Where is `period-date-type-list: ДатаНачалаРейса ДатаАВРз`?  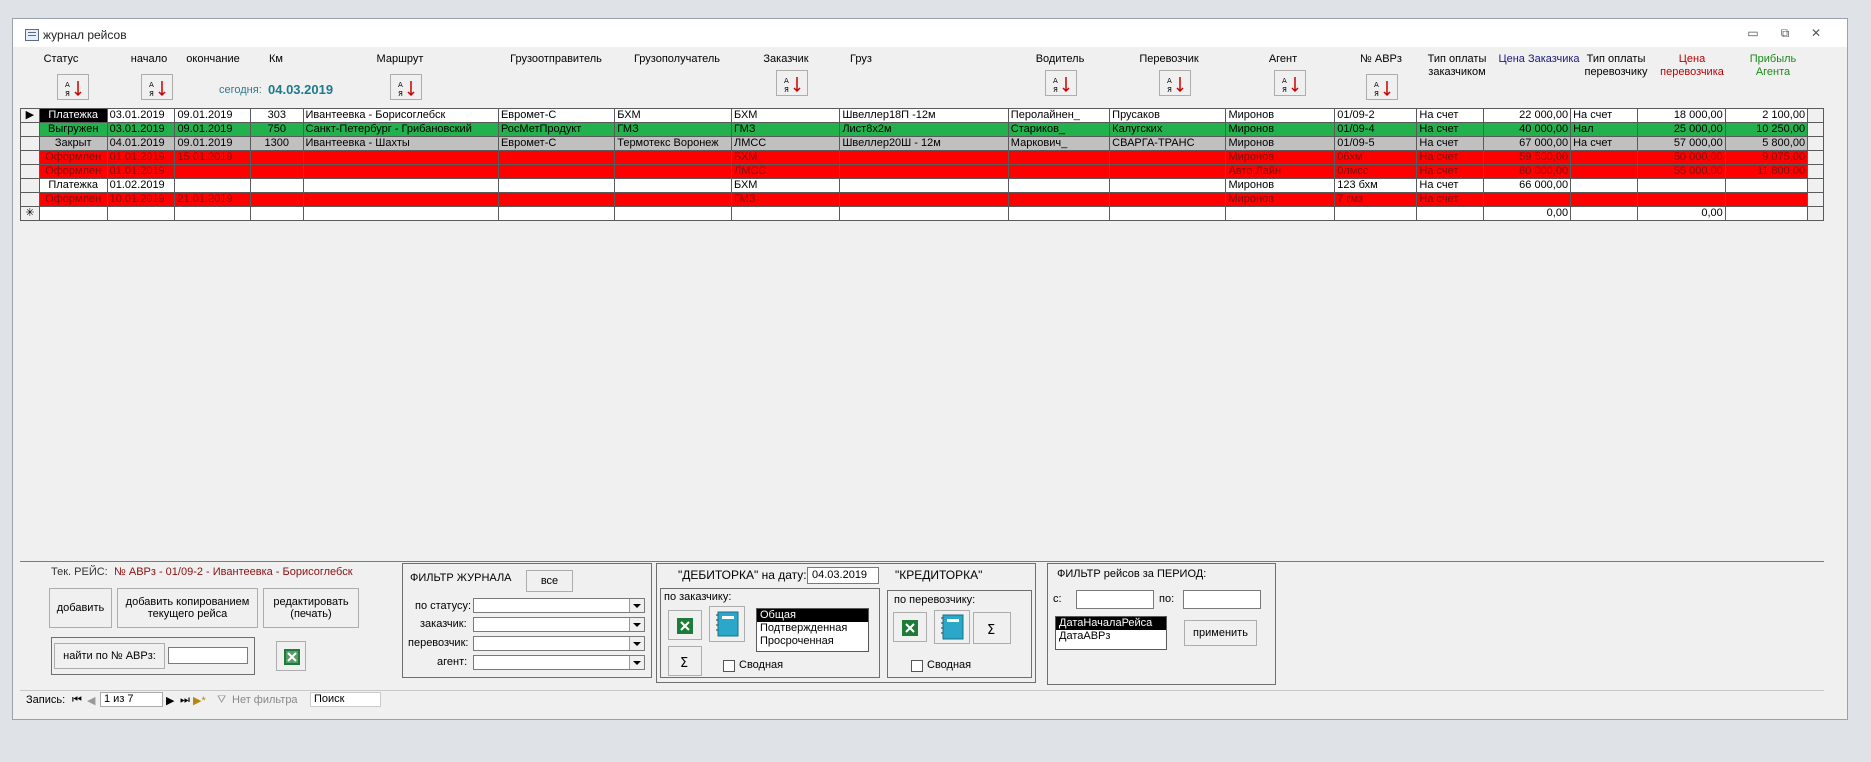 period-date-type-list: ДатаНачалаРейса ДатаАВРз is located at coordinates (1111, 633).